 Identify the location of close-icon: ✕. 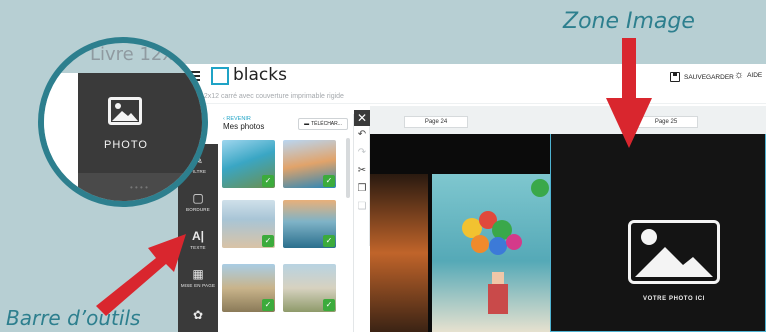
(362, 118).